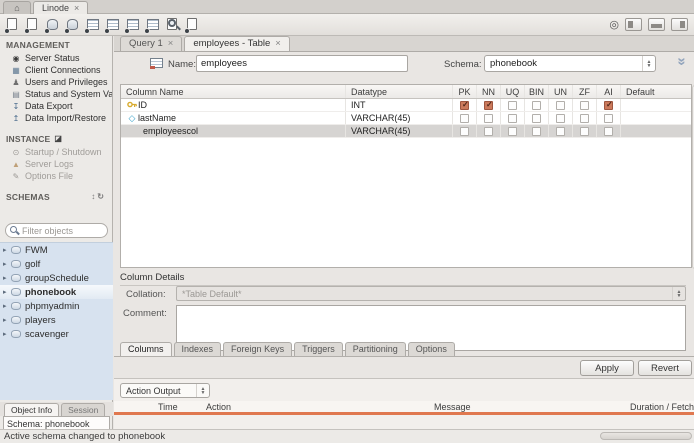 This screenshot has height=443, width=694. What do you see at coordinates (513, 91) in the screenshot?
I see `col-header-uq: UQ` at bounding box center [513, 91].